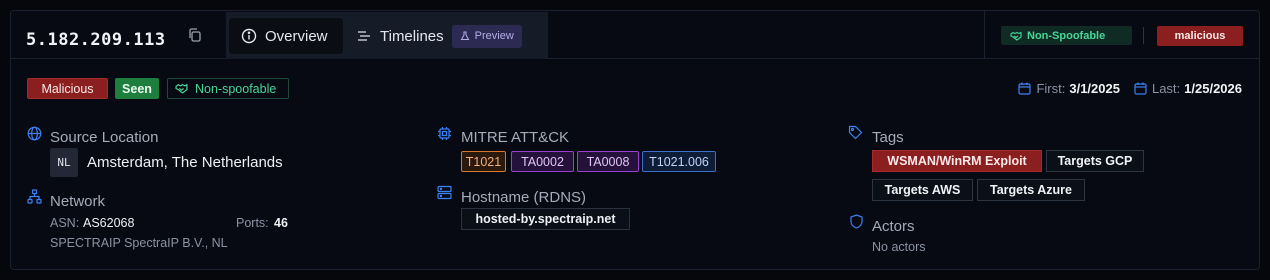  What do you see at coordinates (65, 223) in the screenshot?
I see `asn-label: ASN:` at bounding box center [65, 223].